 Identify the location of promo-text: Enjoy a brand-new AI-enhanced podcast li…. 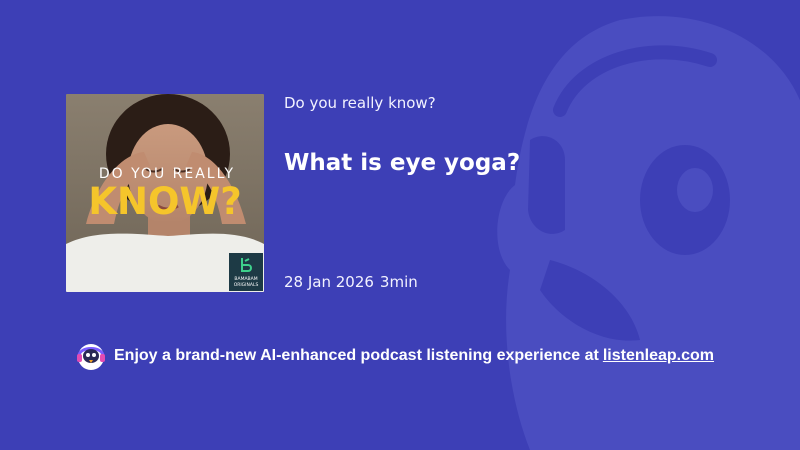
(356, 355).